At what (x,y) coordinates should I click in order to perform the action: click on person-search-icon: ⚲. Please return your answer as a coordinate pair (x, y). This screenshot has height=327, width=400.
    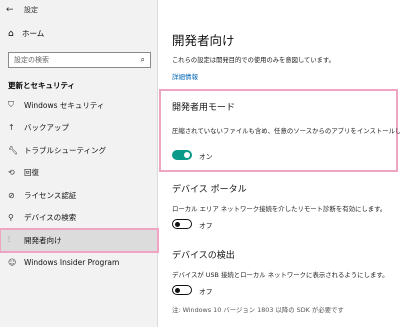
    Looking at the image, I should click on (11, 218).